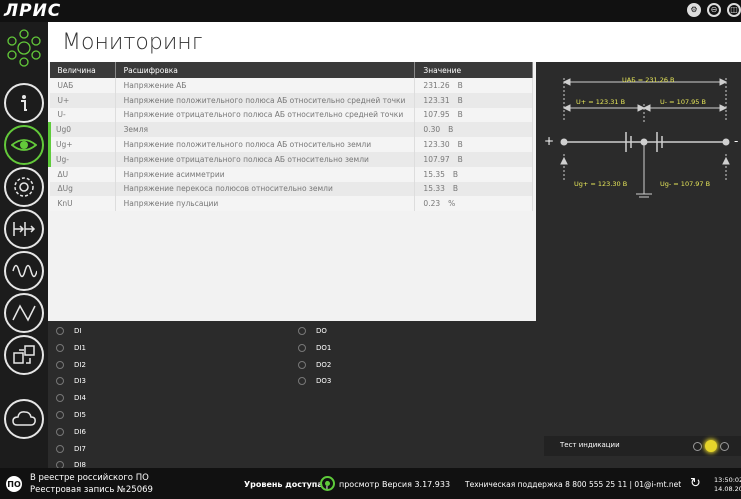  I want to click on column-header-description: Расшифровка, so click(265, 70).